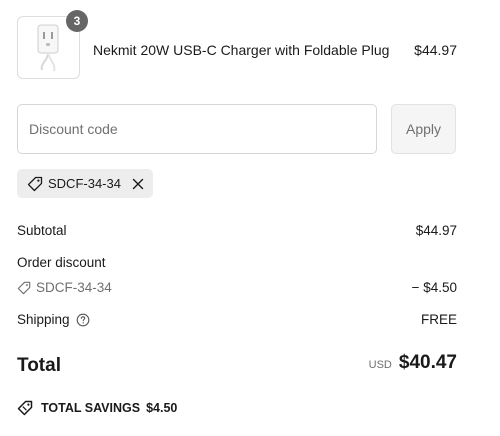 The image size is (500, 436). What do you see at coordinates (39, 365) in the screenshot?
I see `total-label: Total` at bounding box center [39, 365].